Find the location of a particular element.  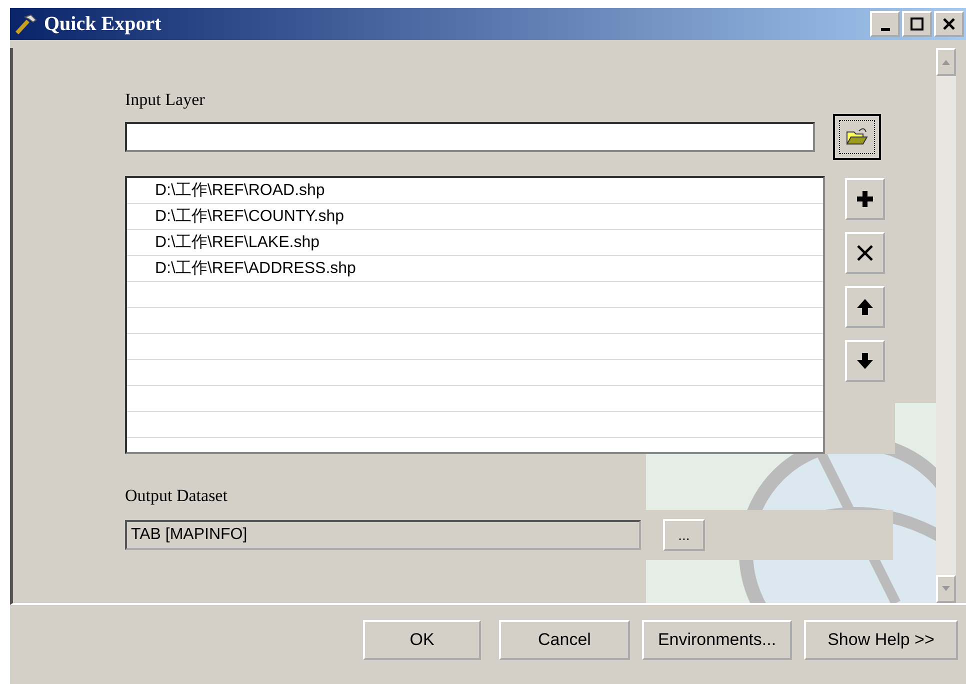

layer-list-item: D:\工作\REF\ADDRESS.shp is located at coordinates (475, 269).